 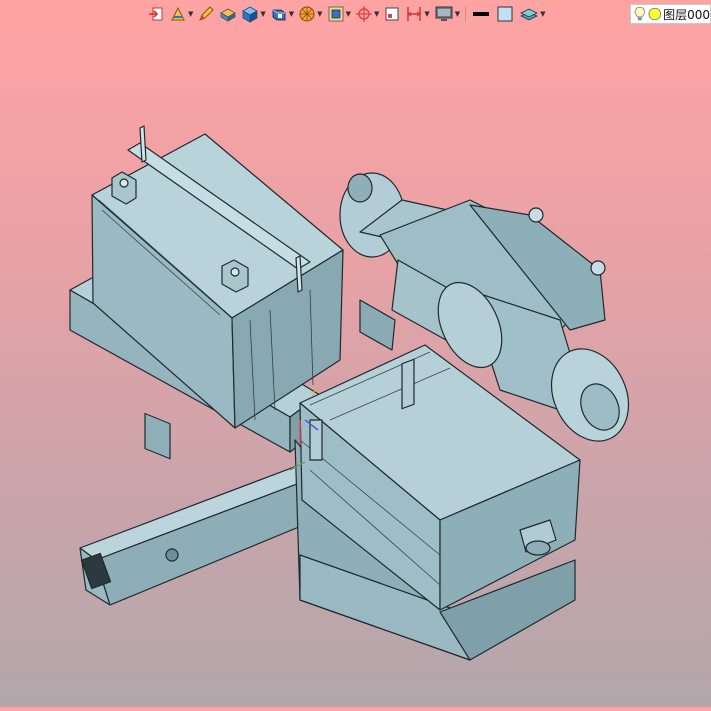 What do you see at coordinates (466, 14) in the screenshot?
I see `toolbar-separator` at bounding box center [466, 14].